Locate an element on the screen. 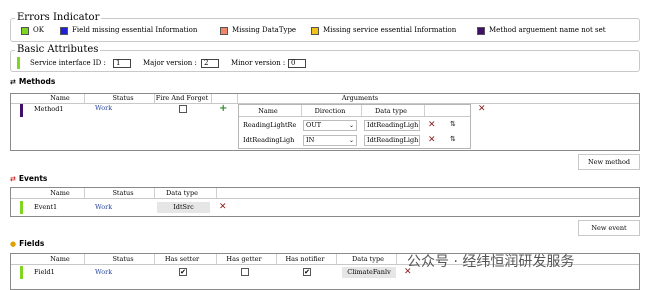  arguments-header-data-type: Data type is located at coordinates (391, 111).